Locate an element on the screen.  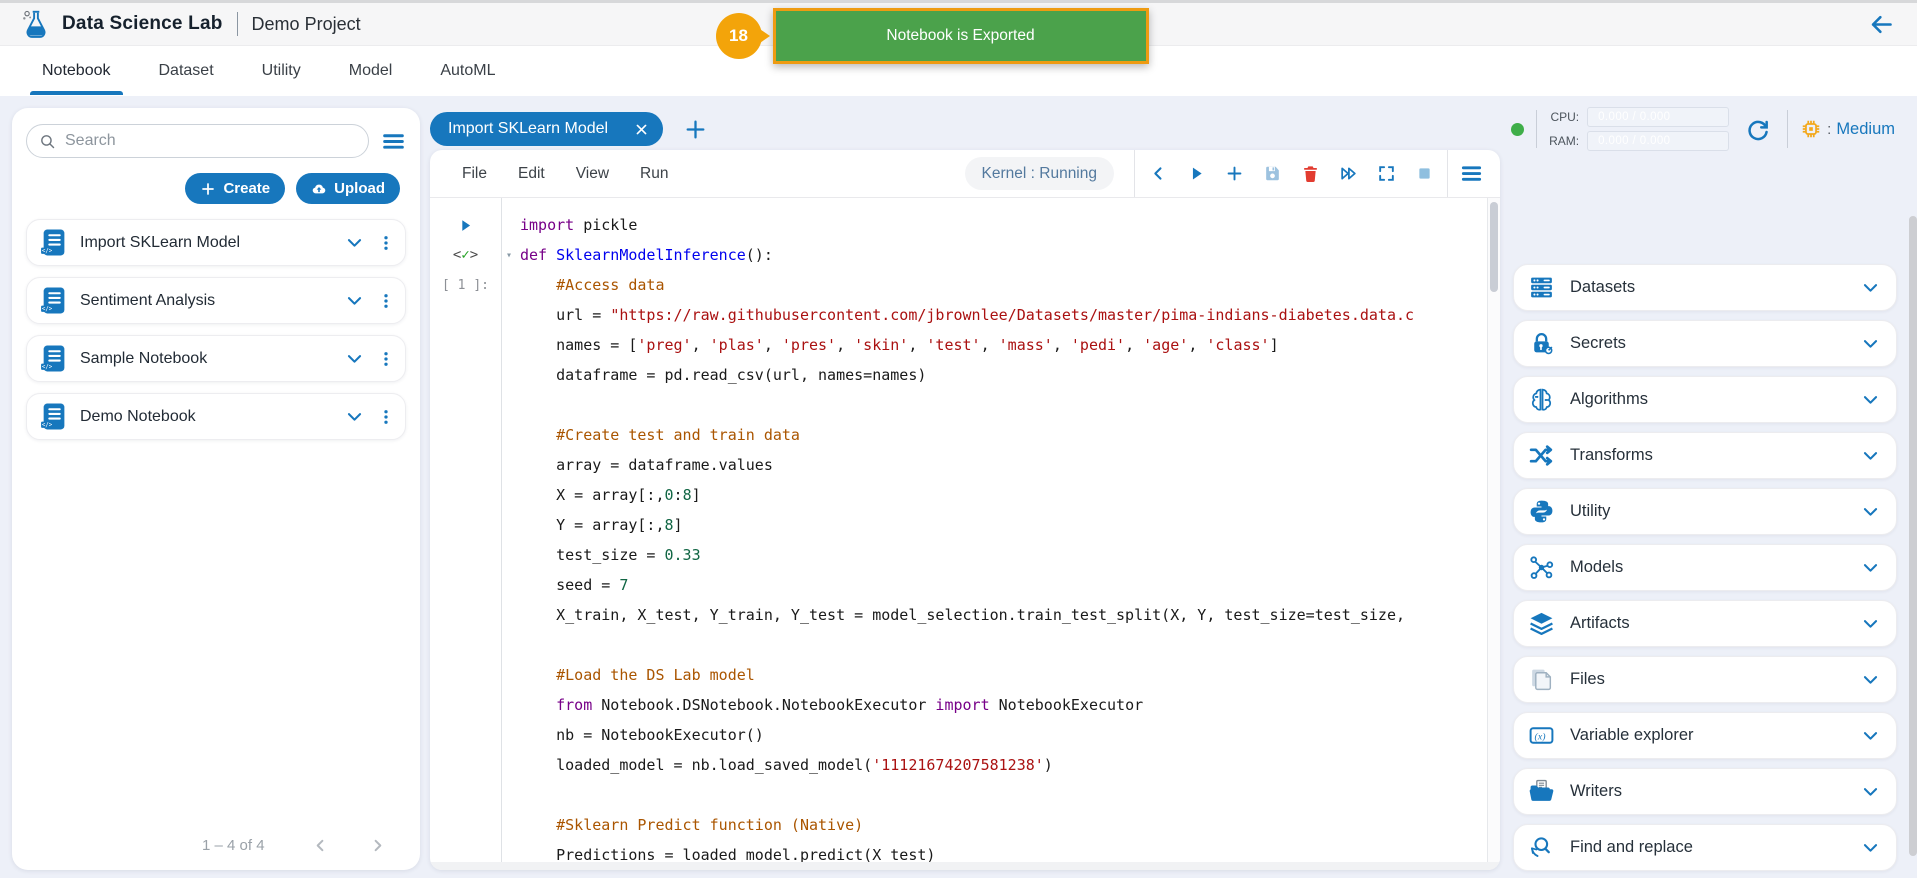
panel-item-label: Utility is located at coordinates (1590, 511).